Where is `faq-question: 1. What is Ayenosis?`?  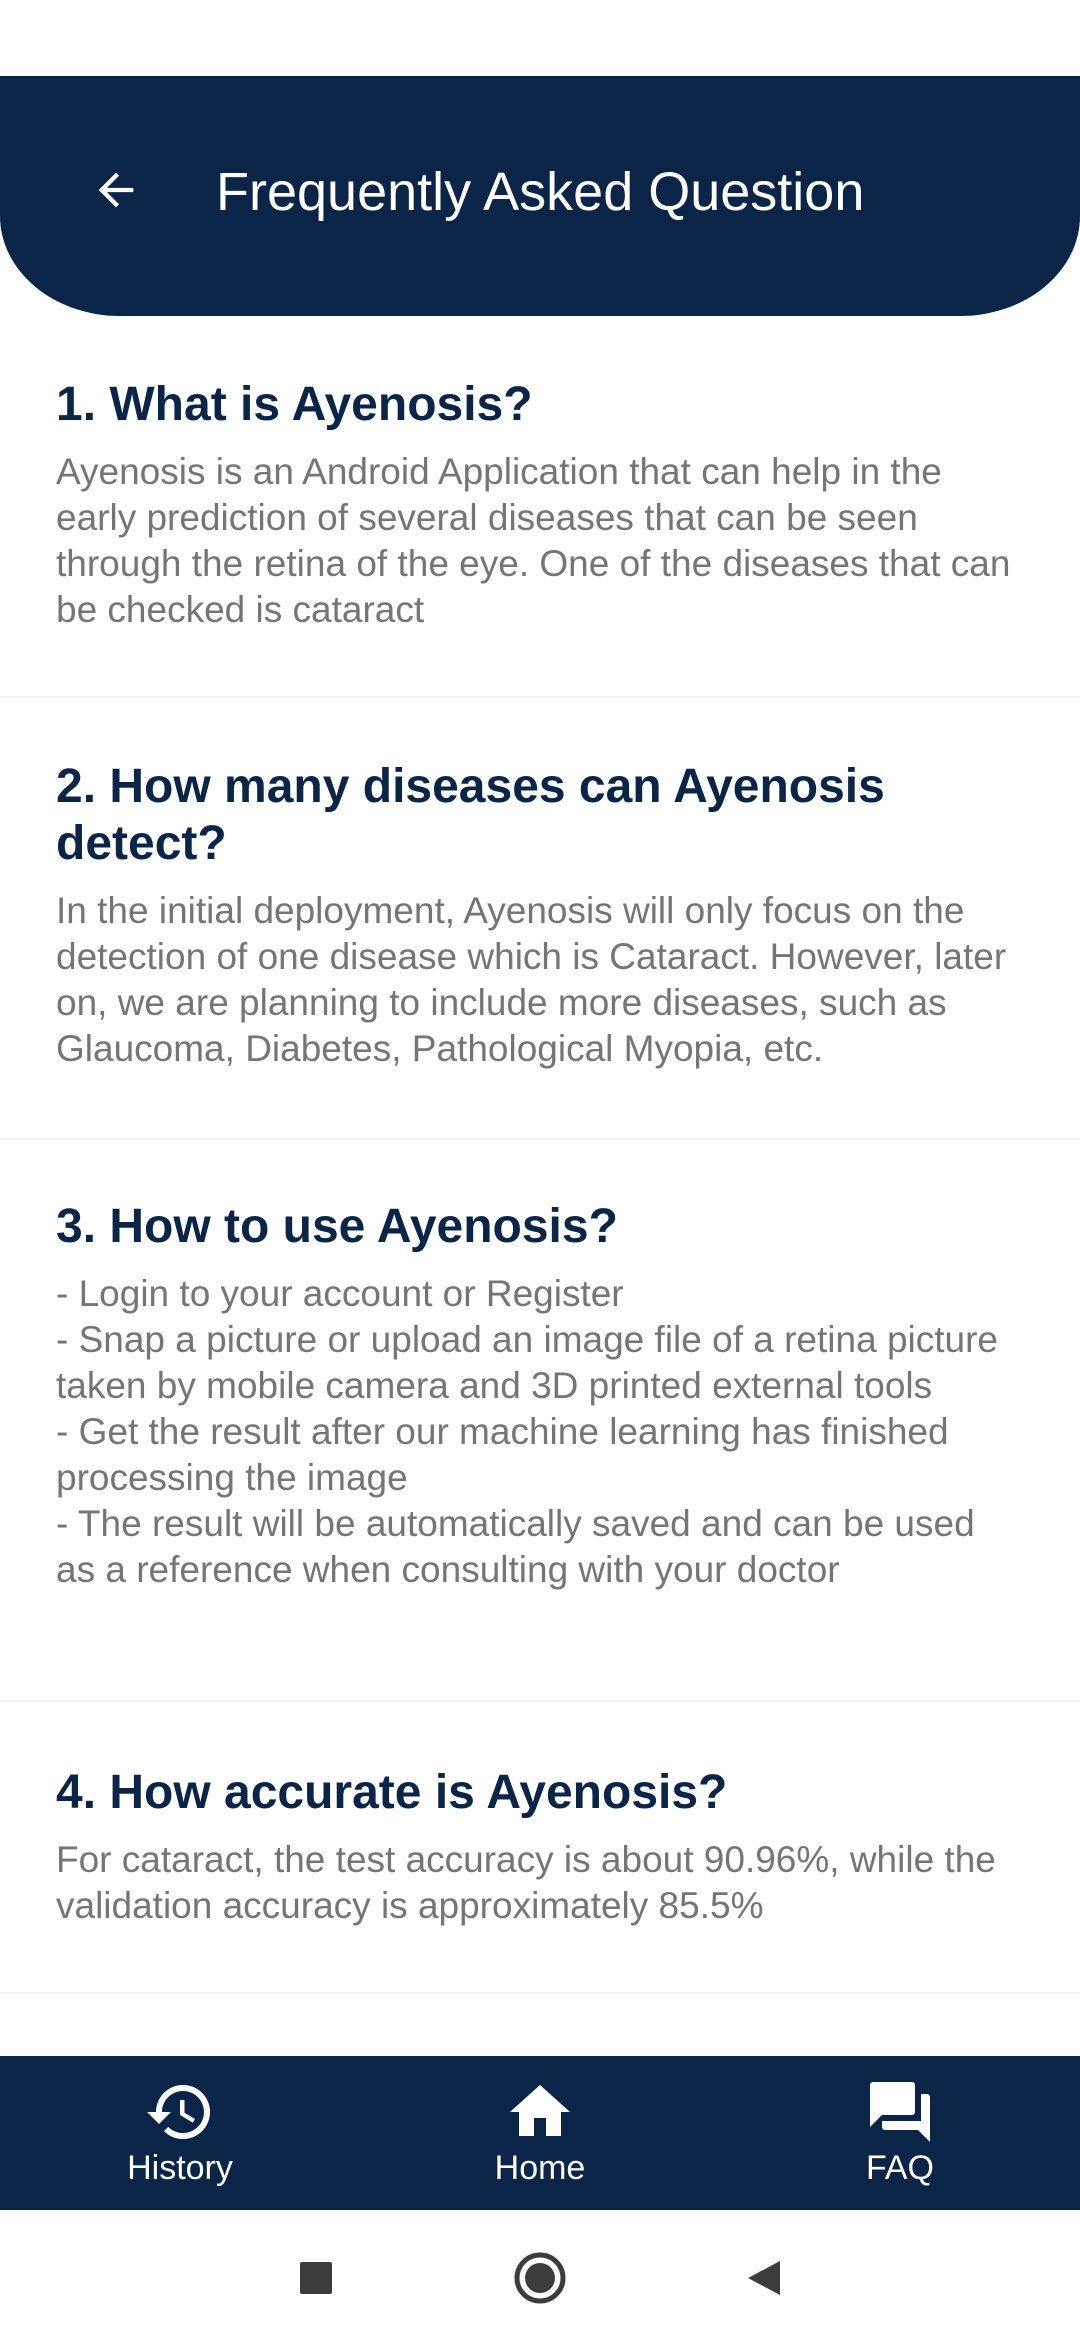
faq-question: 1. What is Ayenosis? is located at coordinates (294, 404).